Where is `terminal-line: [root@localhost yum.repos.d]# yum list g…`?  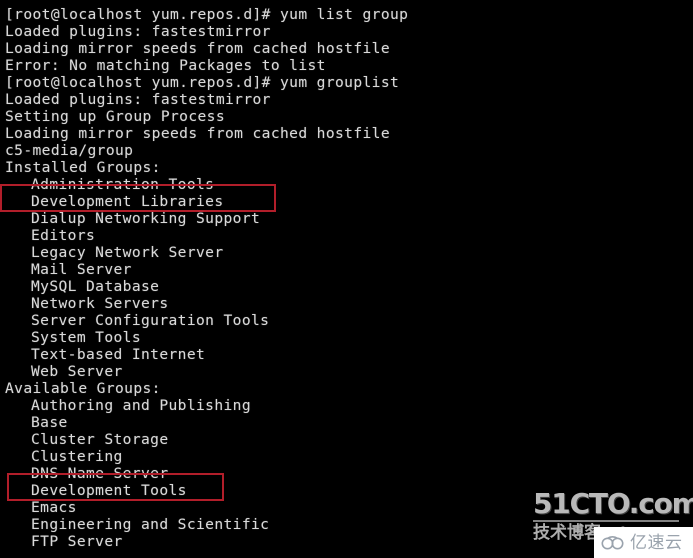
terminal-line: [root@localhost yum.repos.d]# yum list g… is located at coordinates (207, 14).